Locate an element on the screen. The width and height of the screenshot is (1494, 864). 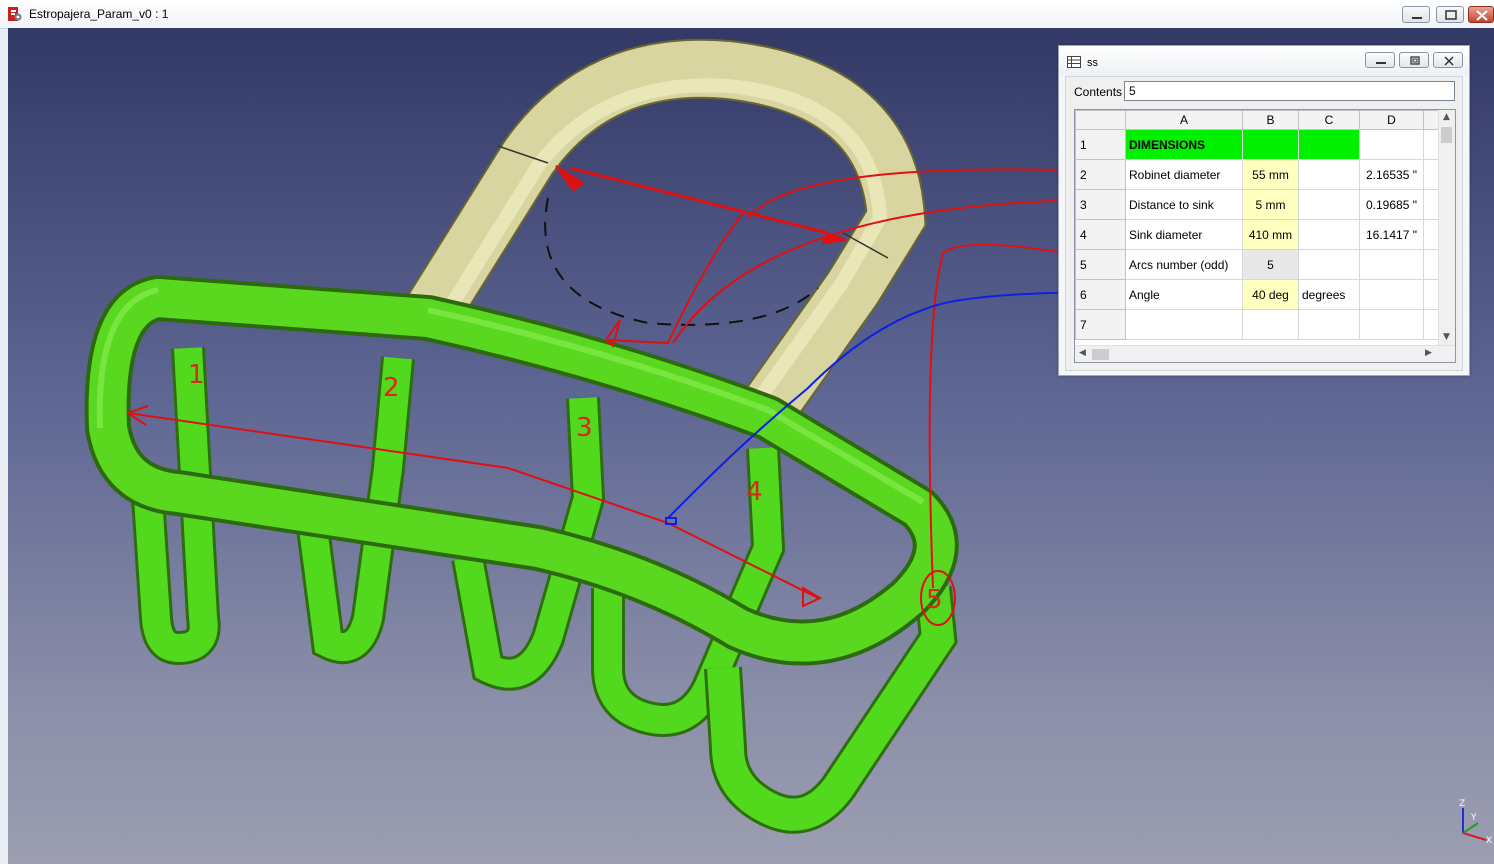
cell-a3: Distance to sink is located at coordinates (1184, 204).